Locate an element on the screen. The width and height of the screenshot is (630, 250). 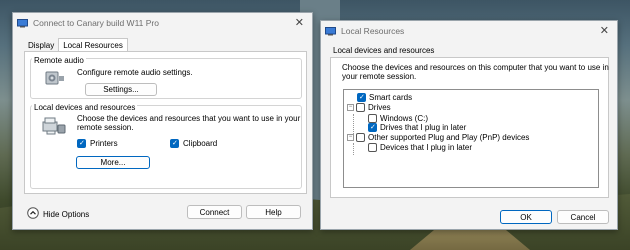
drives-checkbox is located at coordinates (360, 107).